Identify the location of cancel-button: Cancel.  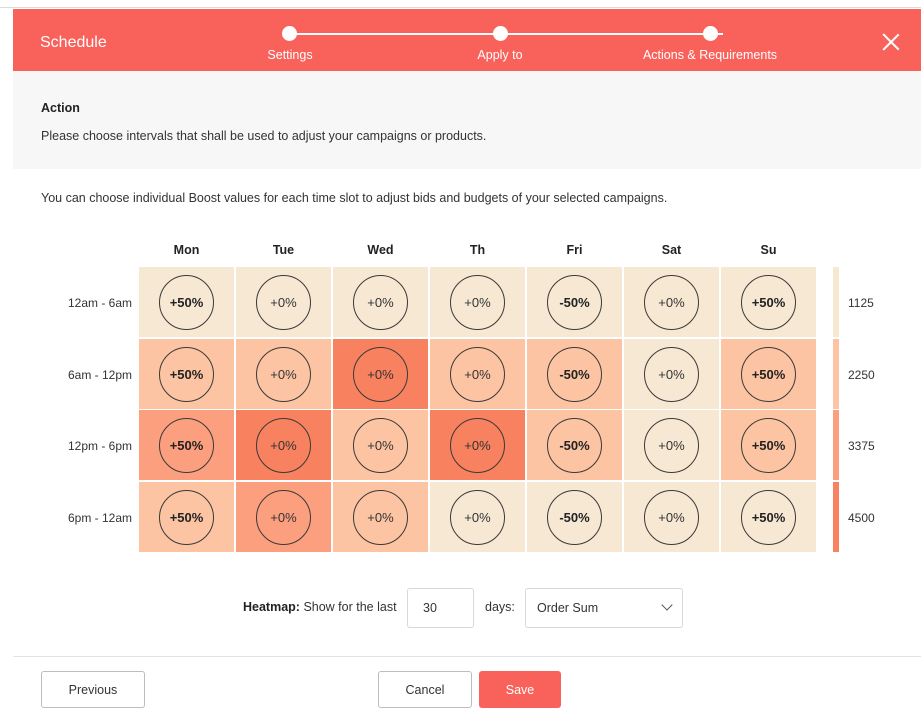
(425, 689).